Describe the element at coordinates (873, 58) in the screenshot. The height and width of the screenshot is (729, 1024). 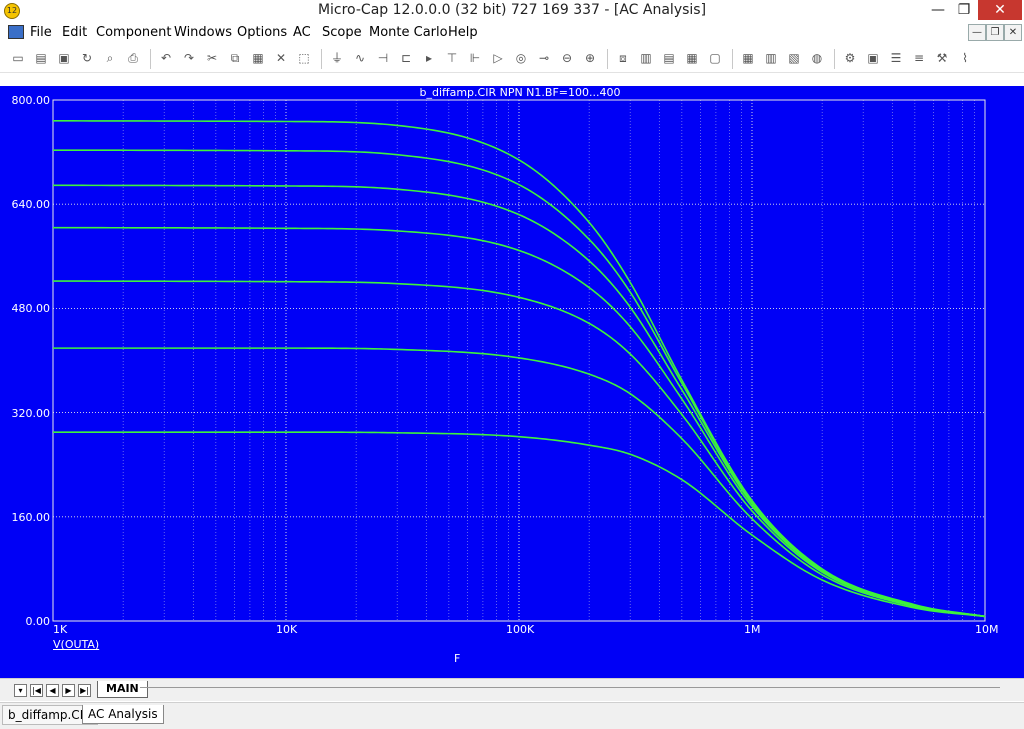
I see `properties-icon: ▣` at that location.